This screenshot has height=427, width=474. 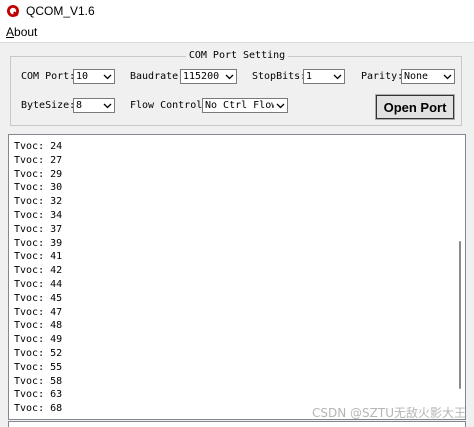 What do you see at coordinates (38, 353) in the screenshot?
I see `output-line: Tvoc: 52` at bounding box center [38, 353].